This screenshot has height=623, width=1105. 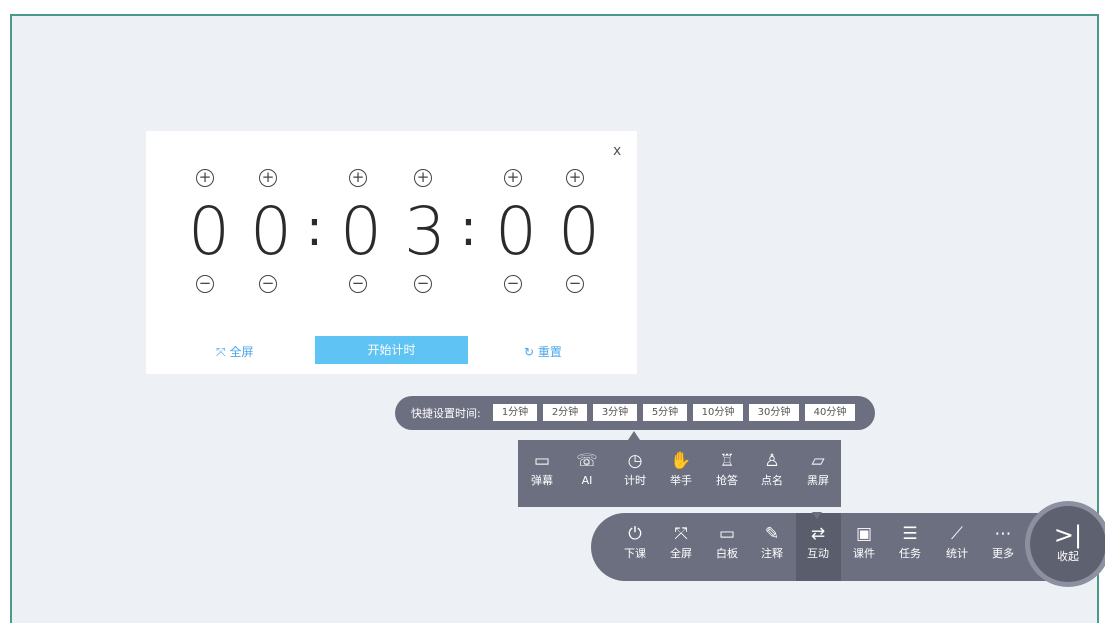 What do you see at coordinates (446, 413) in the screenshot?
I see `quick-time-label: 快捷设置时间:` at bounding box center [446, 413].